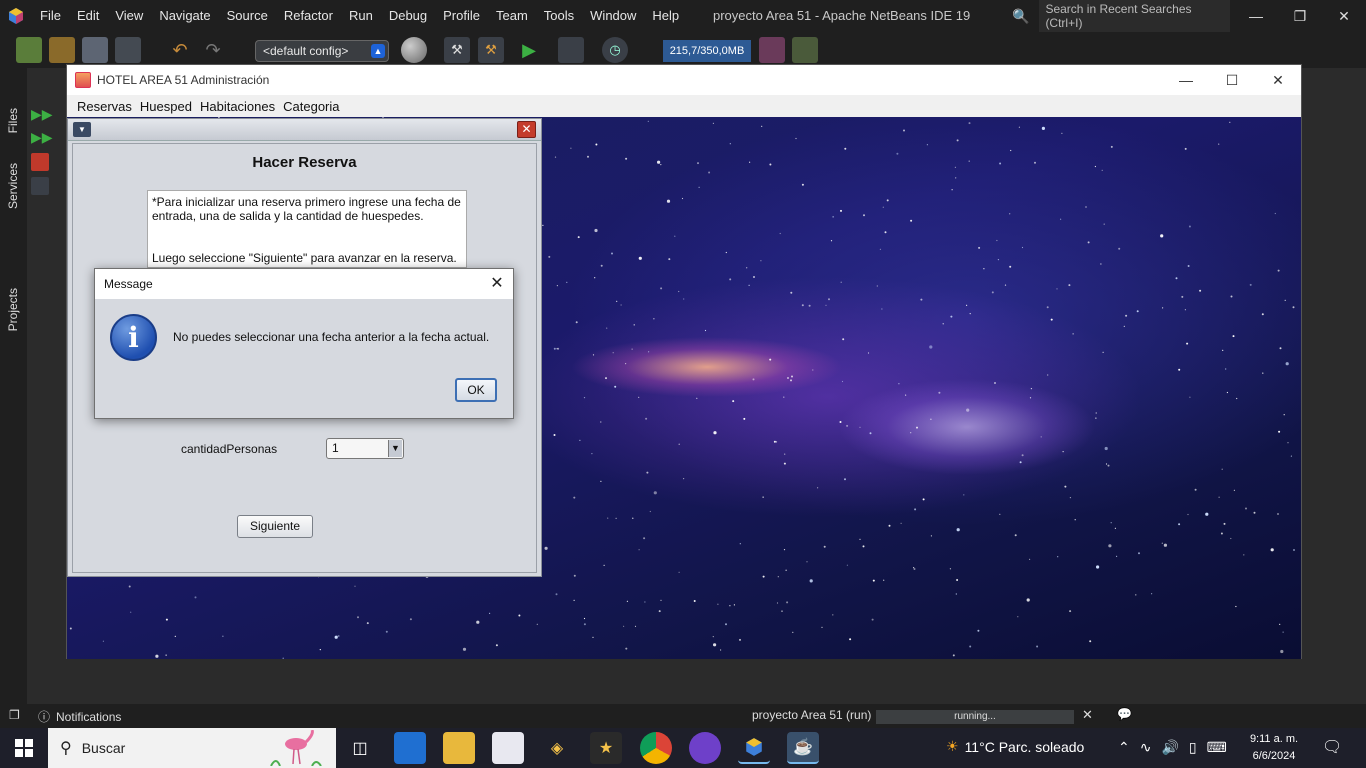 Image resolution: width=1366 pixels, height=768 pixels. What do you see at coordinates (803, 748) in the screenshot?
I see `java-app-taskbar-icon: ☕` at bounding box center [803, 748].